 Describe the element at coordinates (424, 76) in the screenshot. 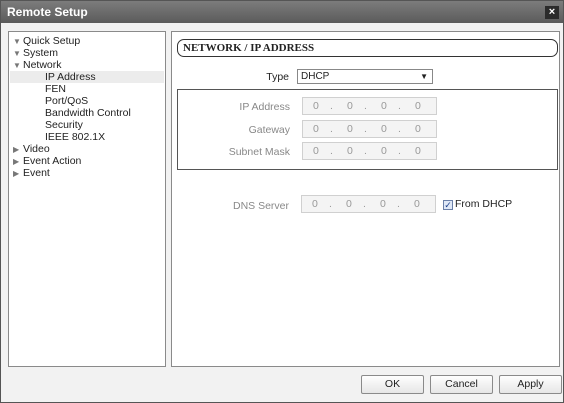

I see `dropdown-arrow-icon: ▼` at that location.